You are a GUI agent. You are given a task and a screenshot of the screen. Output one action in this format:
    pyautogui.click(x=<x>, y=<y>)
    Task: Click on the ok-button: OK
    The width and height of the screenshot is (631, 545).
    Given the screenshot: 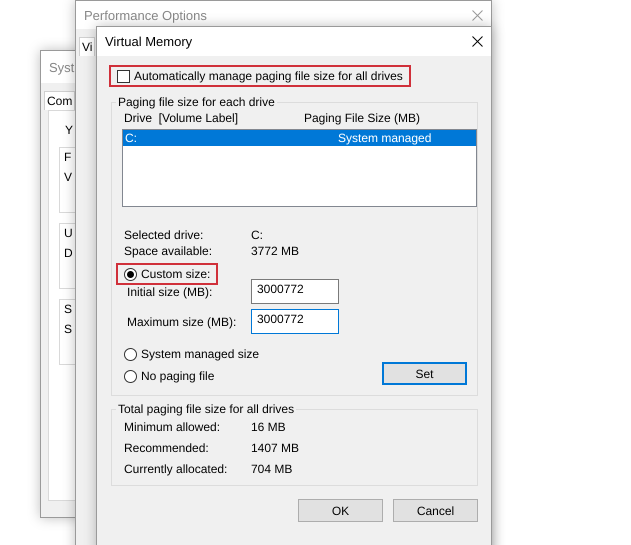 What is the action you would take?
    pyautogui.click(x=340, y=510)
    